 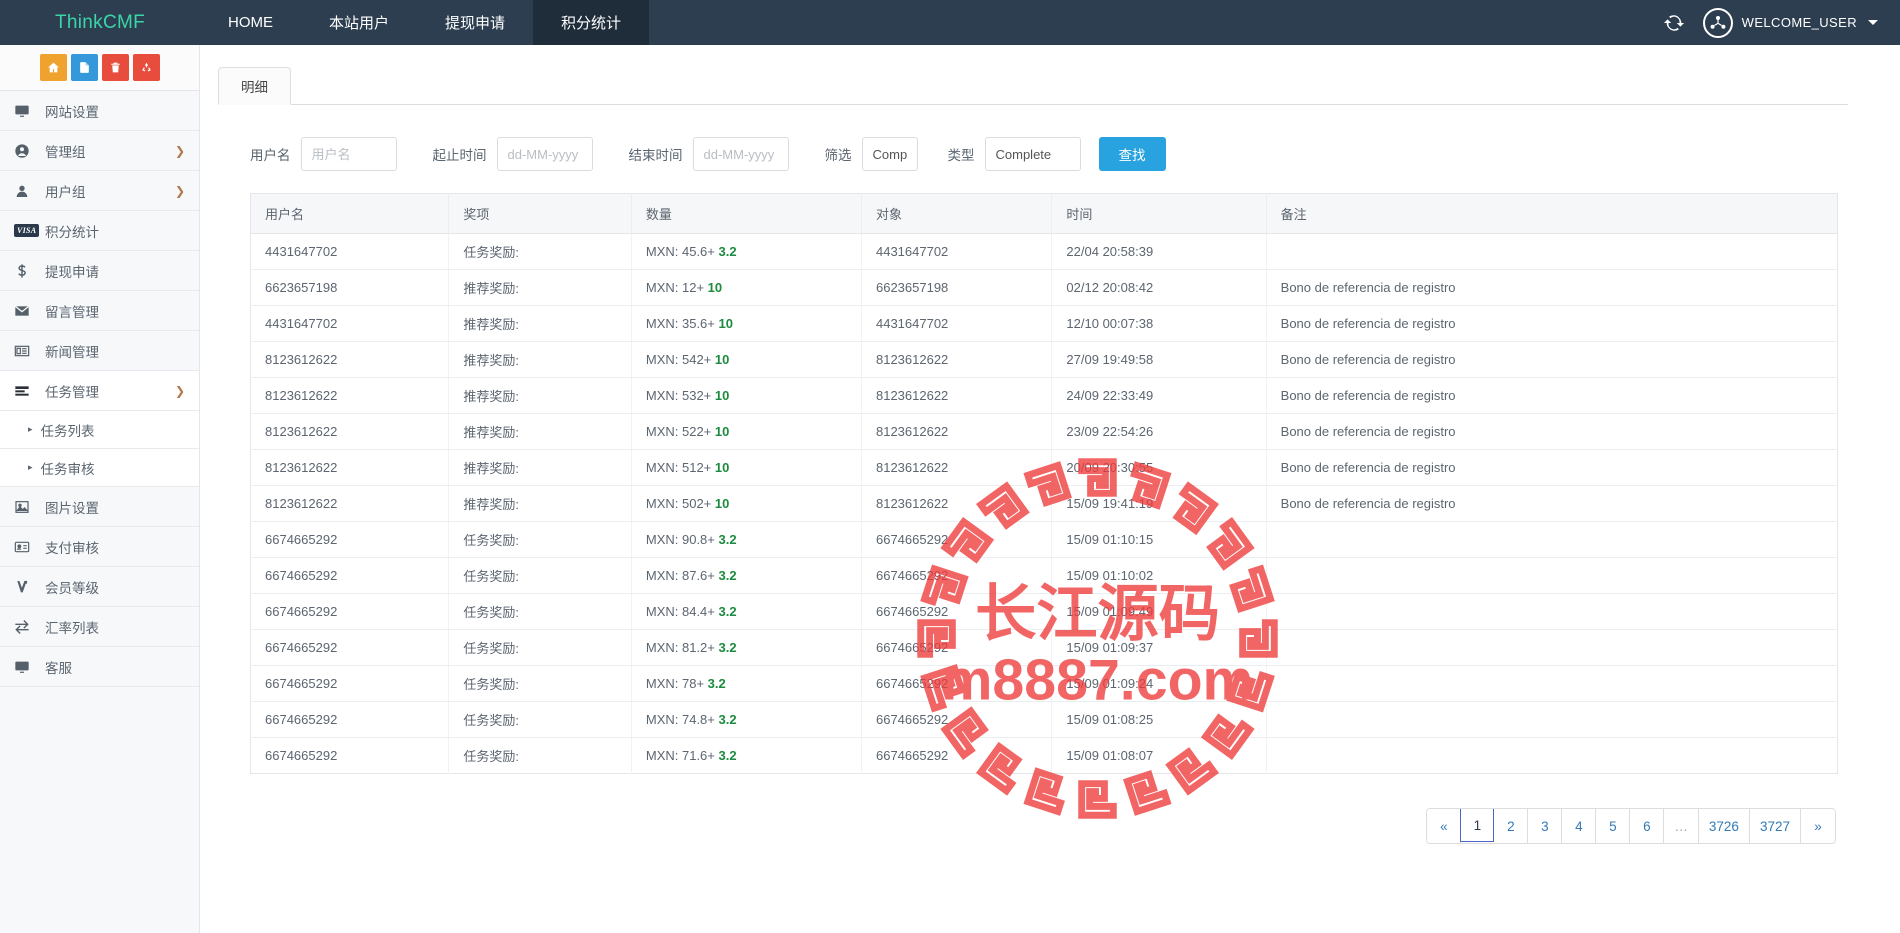 I want to click on user-circle-icon, so click(x=25, y=151).